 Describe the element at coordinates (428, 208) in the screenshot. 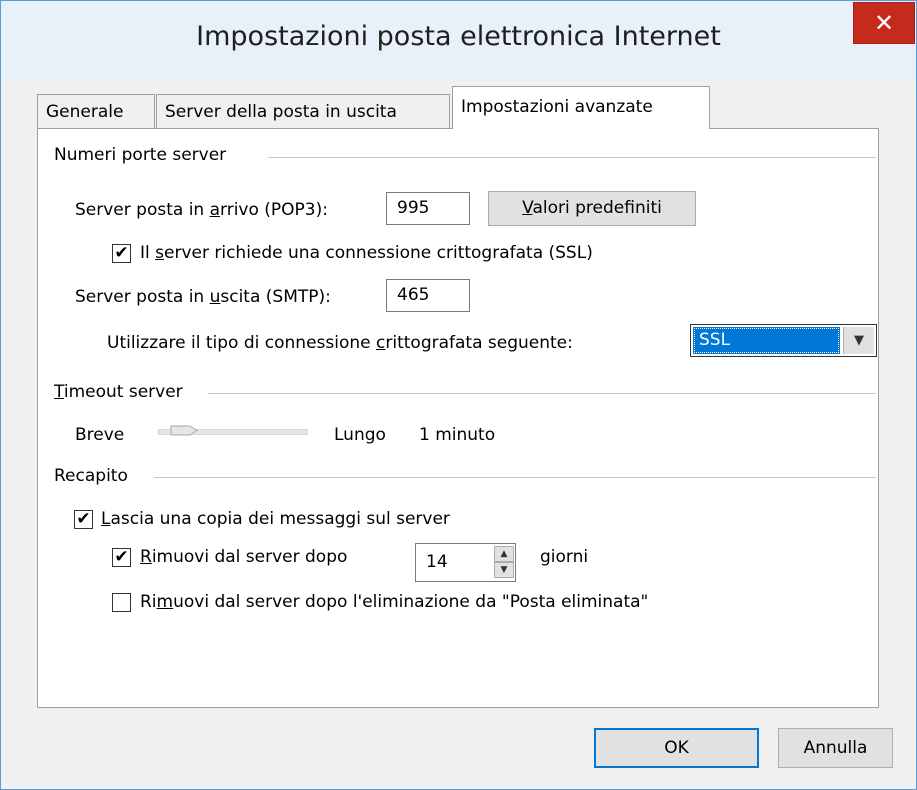

I see `incoming-port-input: 995` at that location.